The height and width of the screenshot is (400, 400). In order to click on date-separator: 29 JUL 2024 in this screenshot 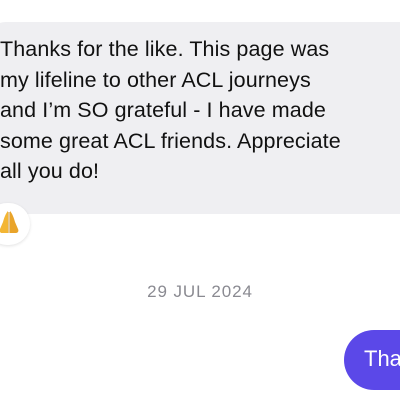, I will do `click(200, 291)`.